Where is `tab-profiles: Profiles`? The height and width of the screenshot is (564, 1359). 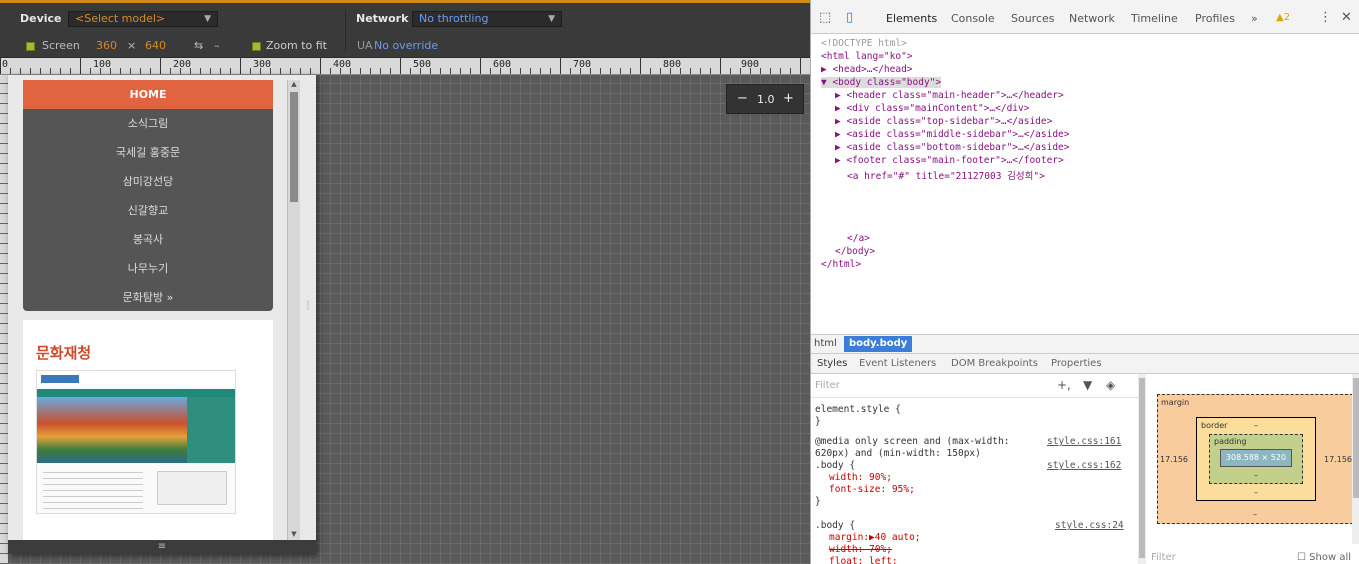
tab-profiles: Profiles is located at coordinates (1215, 18).